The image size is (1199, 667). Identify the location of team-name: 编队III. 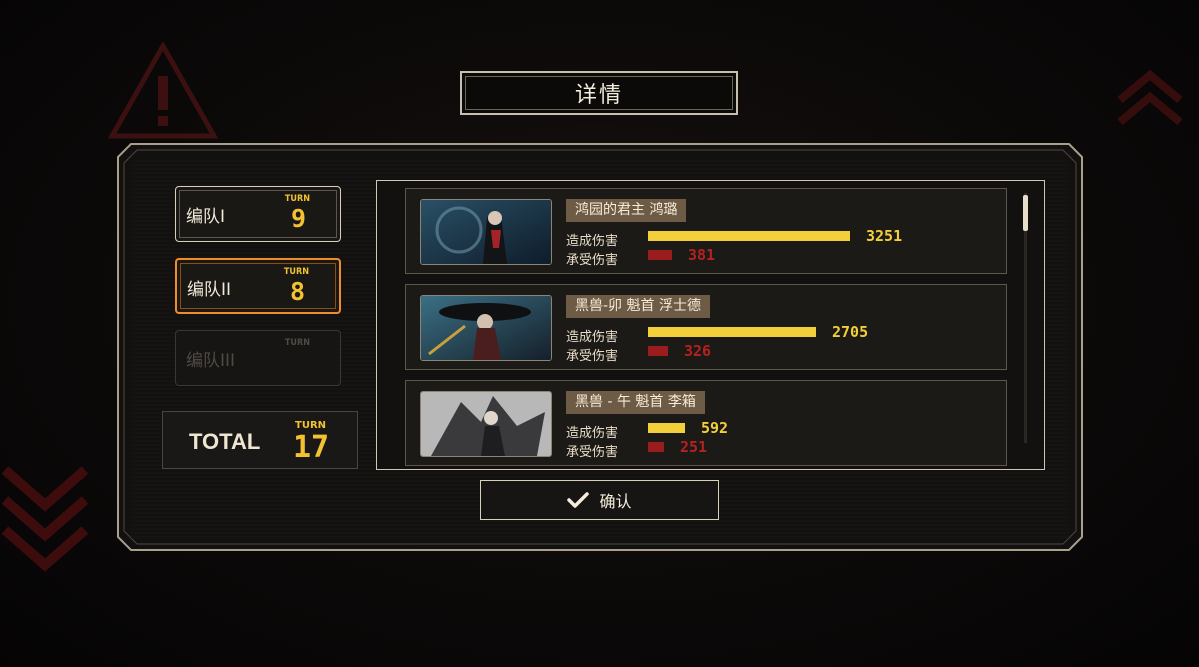
(211, 361).